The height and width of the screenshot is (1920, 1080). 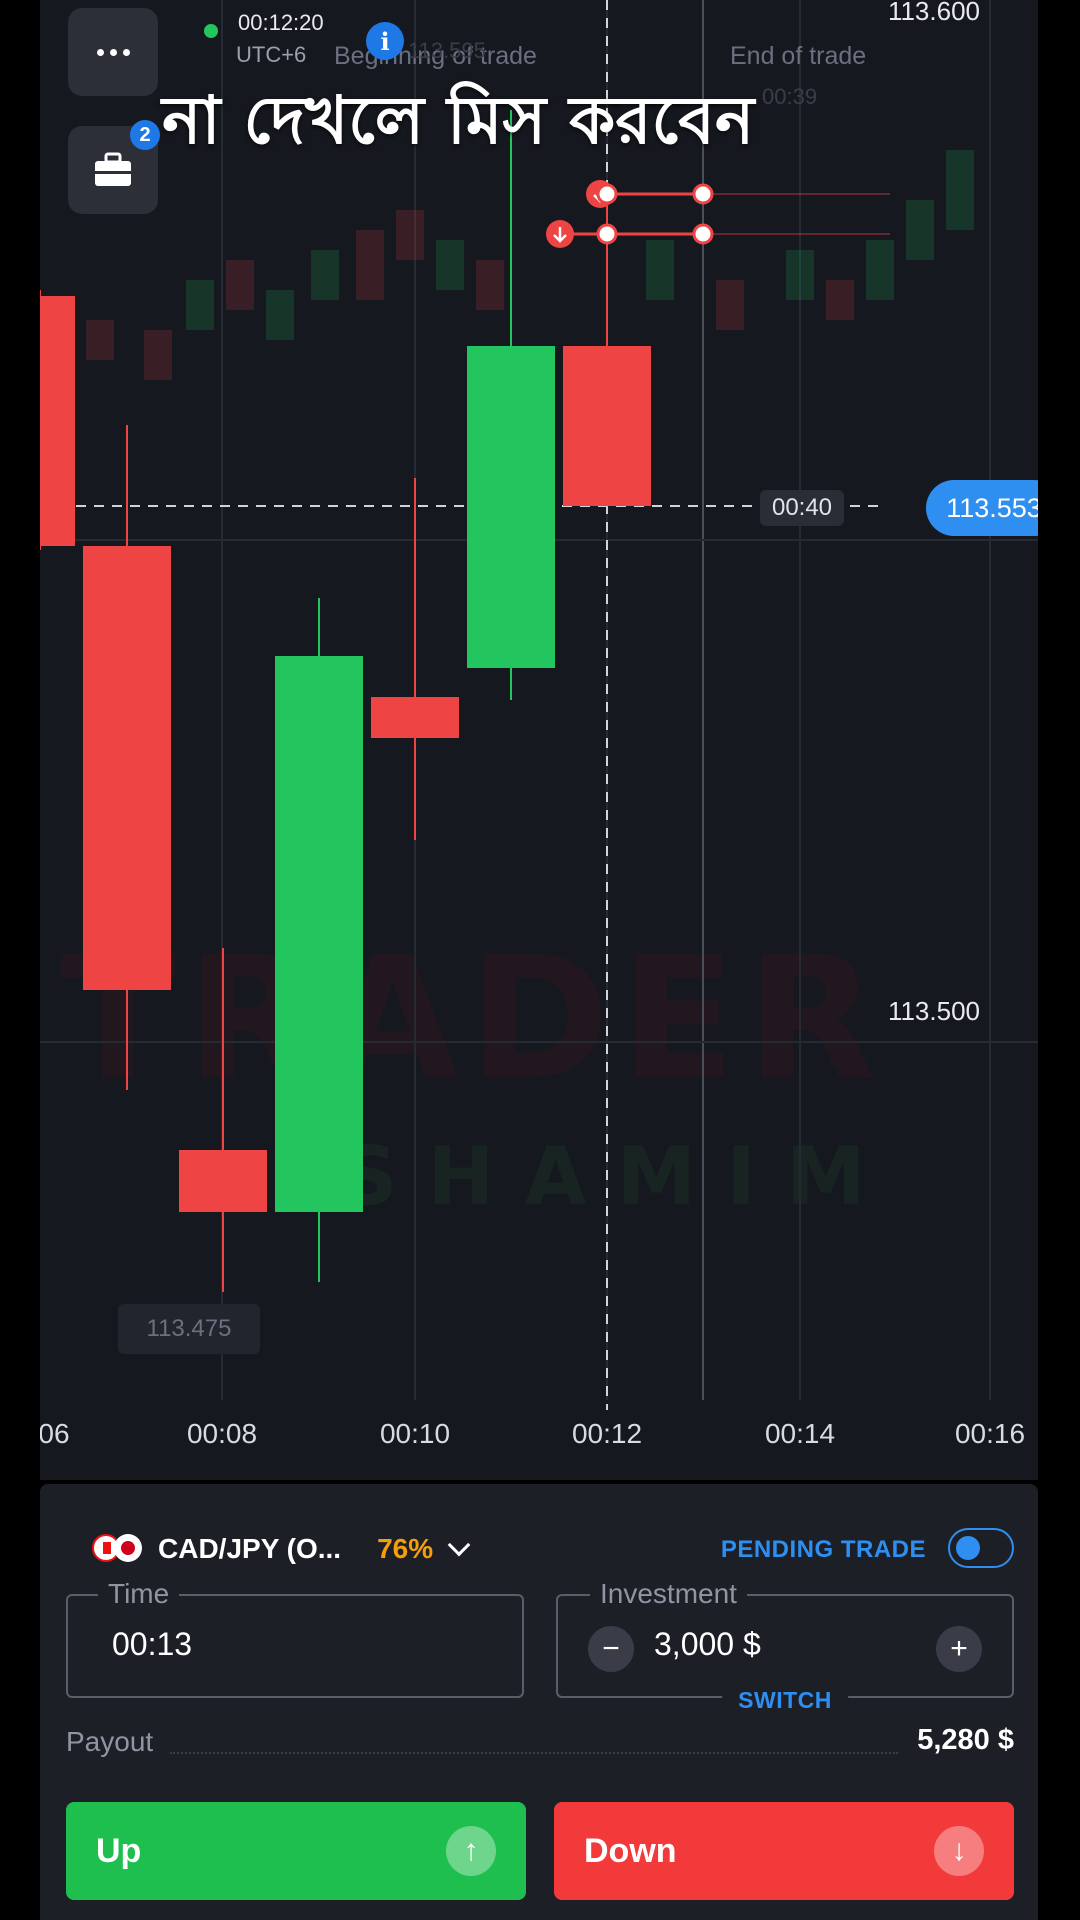 What do you see at coordinates (668, 1594) in the screenshot?
I see `investment-field-label: Investment` at bounding box center [668, 1594].